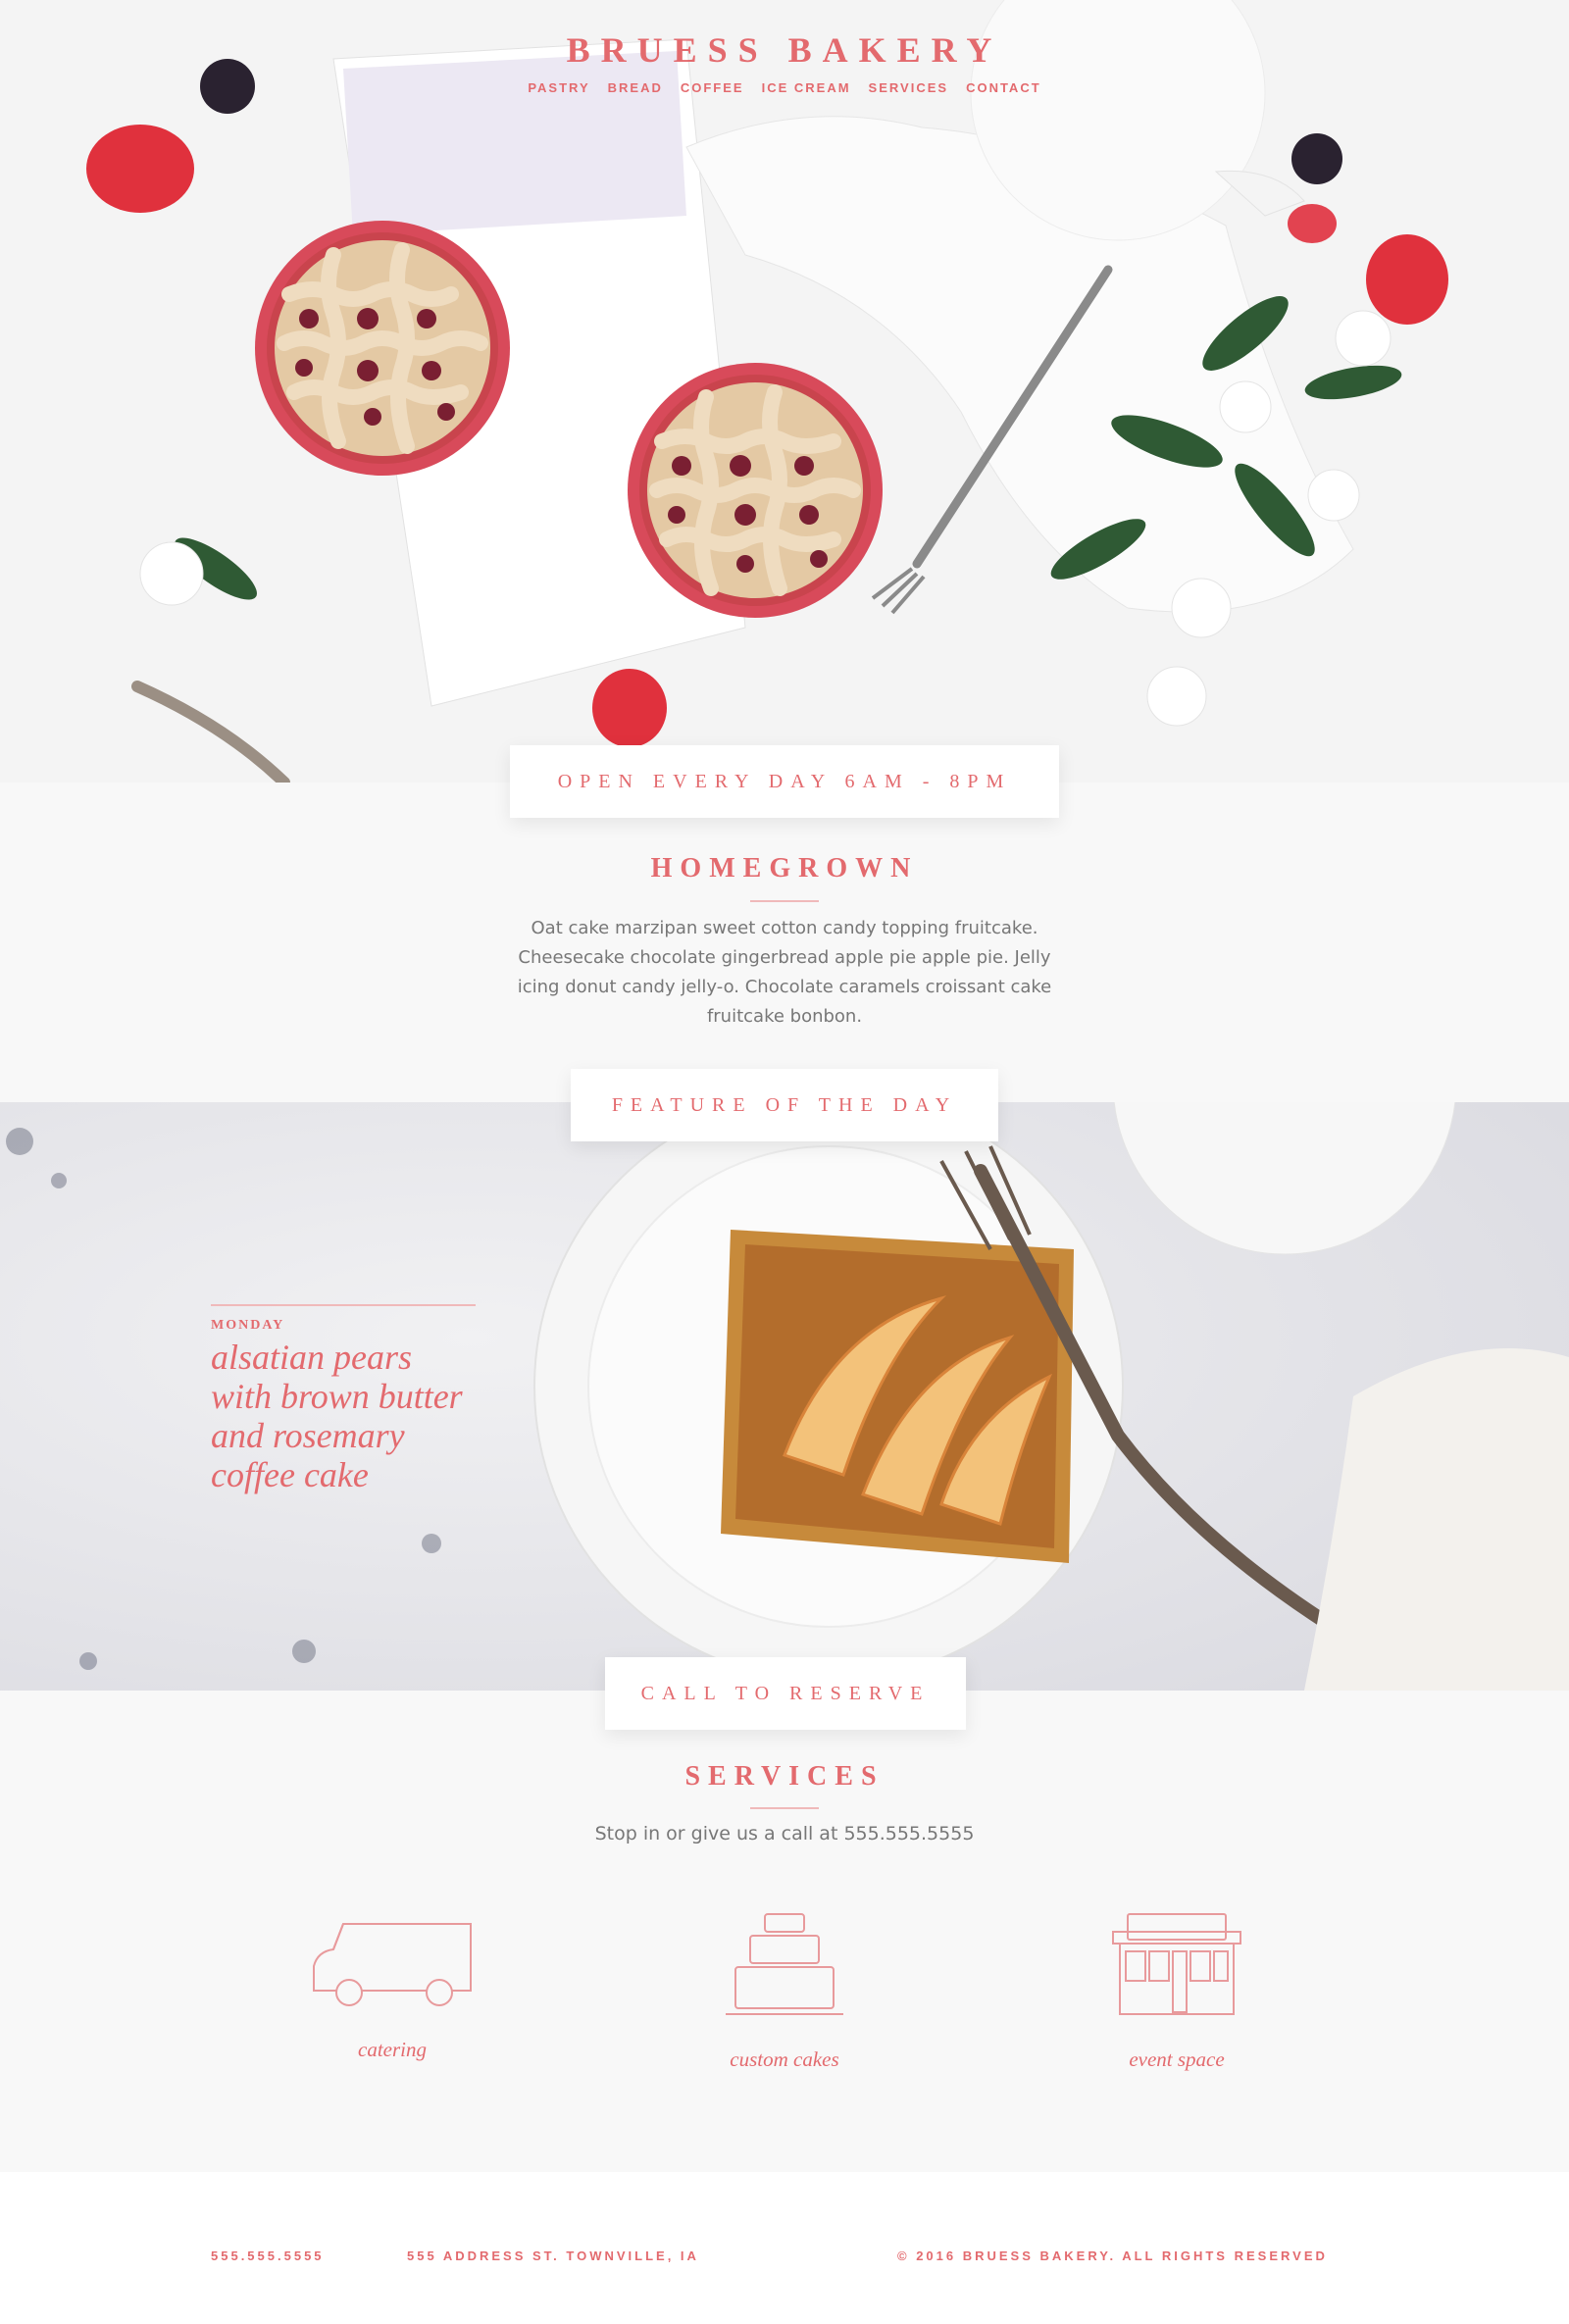  What do you see at coordinates (248, 1325) in the screenshot?
I see `feature-day: MONDAY` at bounding box center [248, 1325].